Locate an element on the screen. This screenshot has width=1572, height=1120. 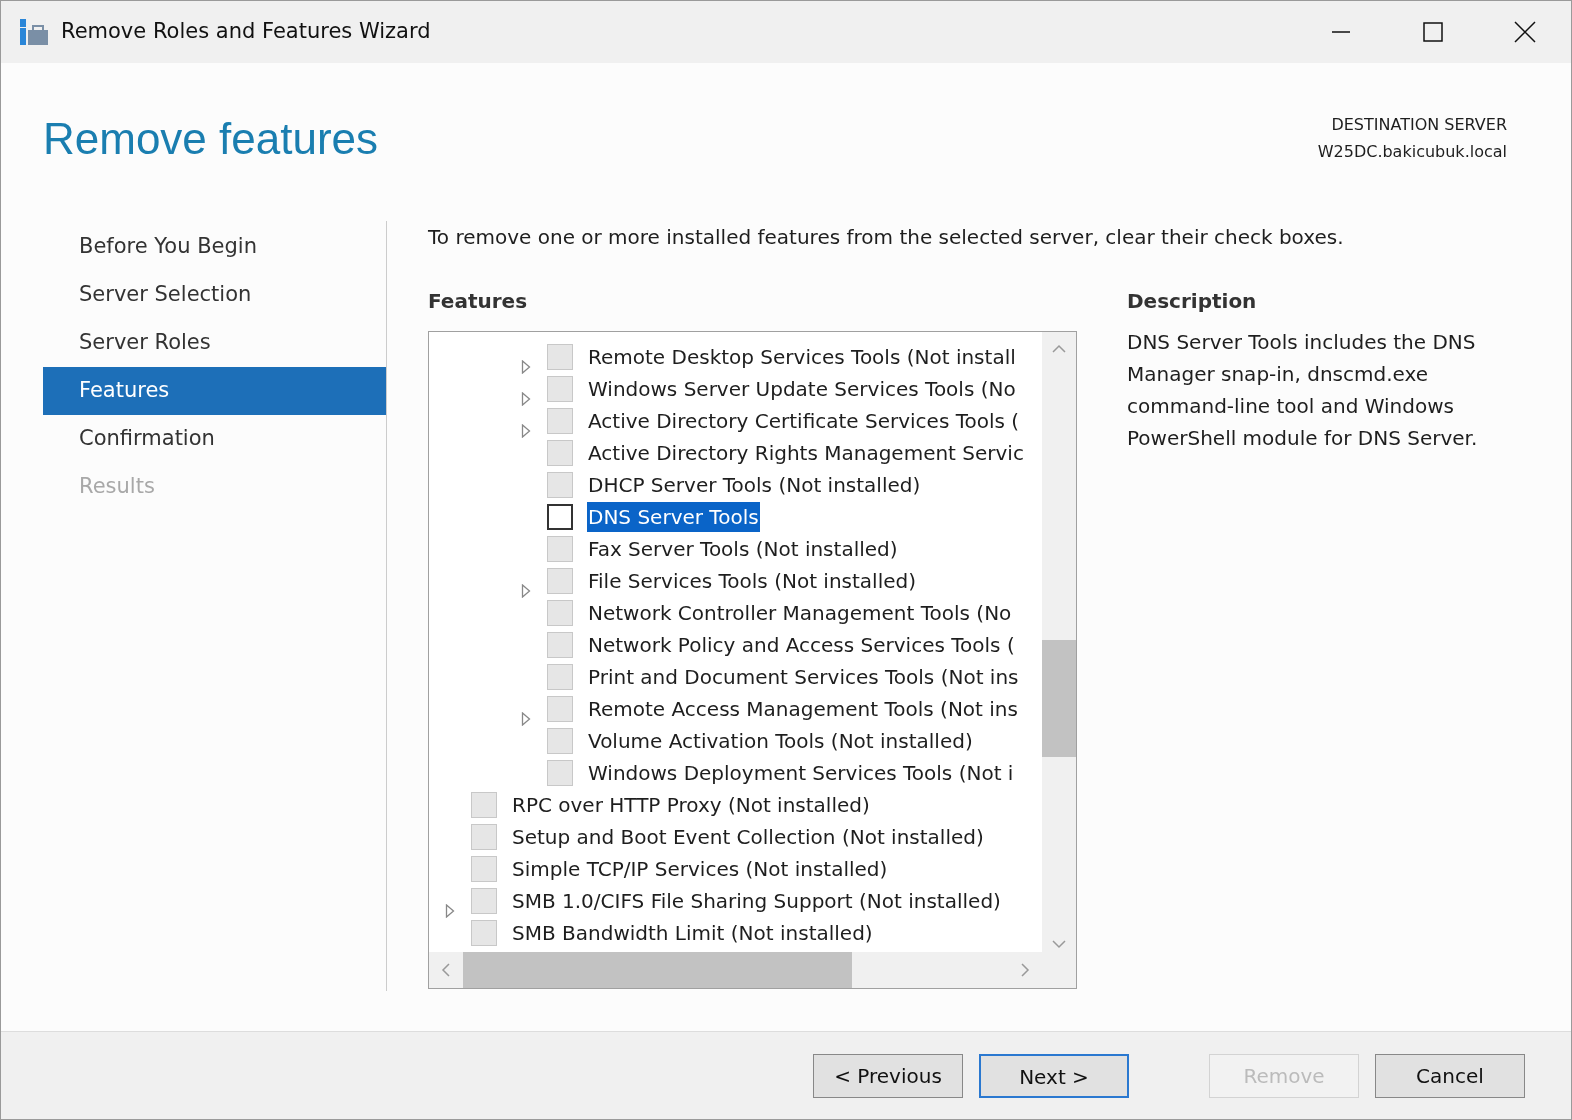
vertical-scrollbar is located at coordinates (1059, 642).